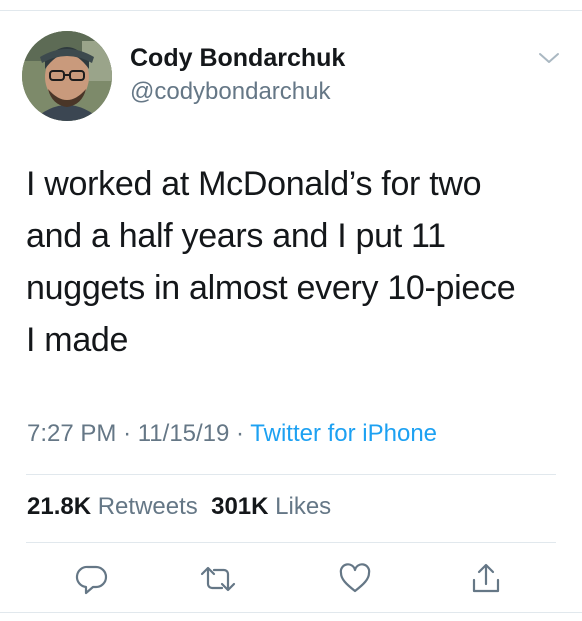 This screenshot has width=582, height=621. What do you see at coordinates (343, 433) in the screenshot?
I see `tweet-source-link: Twitter for iPhone` at bounding box center [343, 433].